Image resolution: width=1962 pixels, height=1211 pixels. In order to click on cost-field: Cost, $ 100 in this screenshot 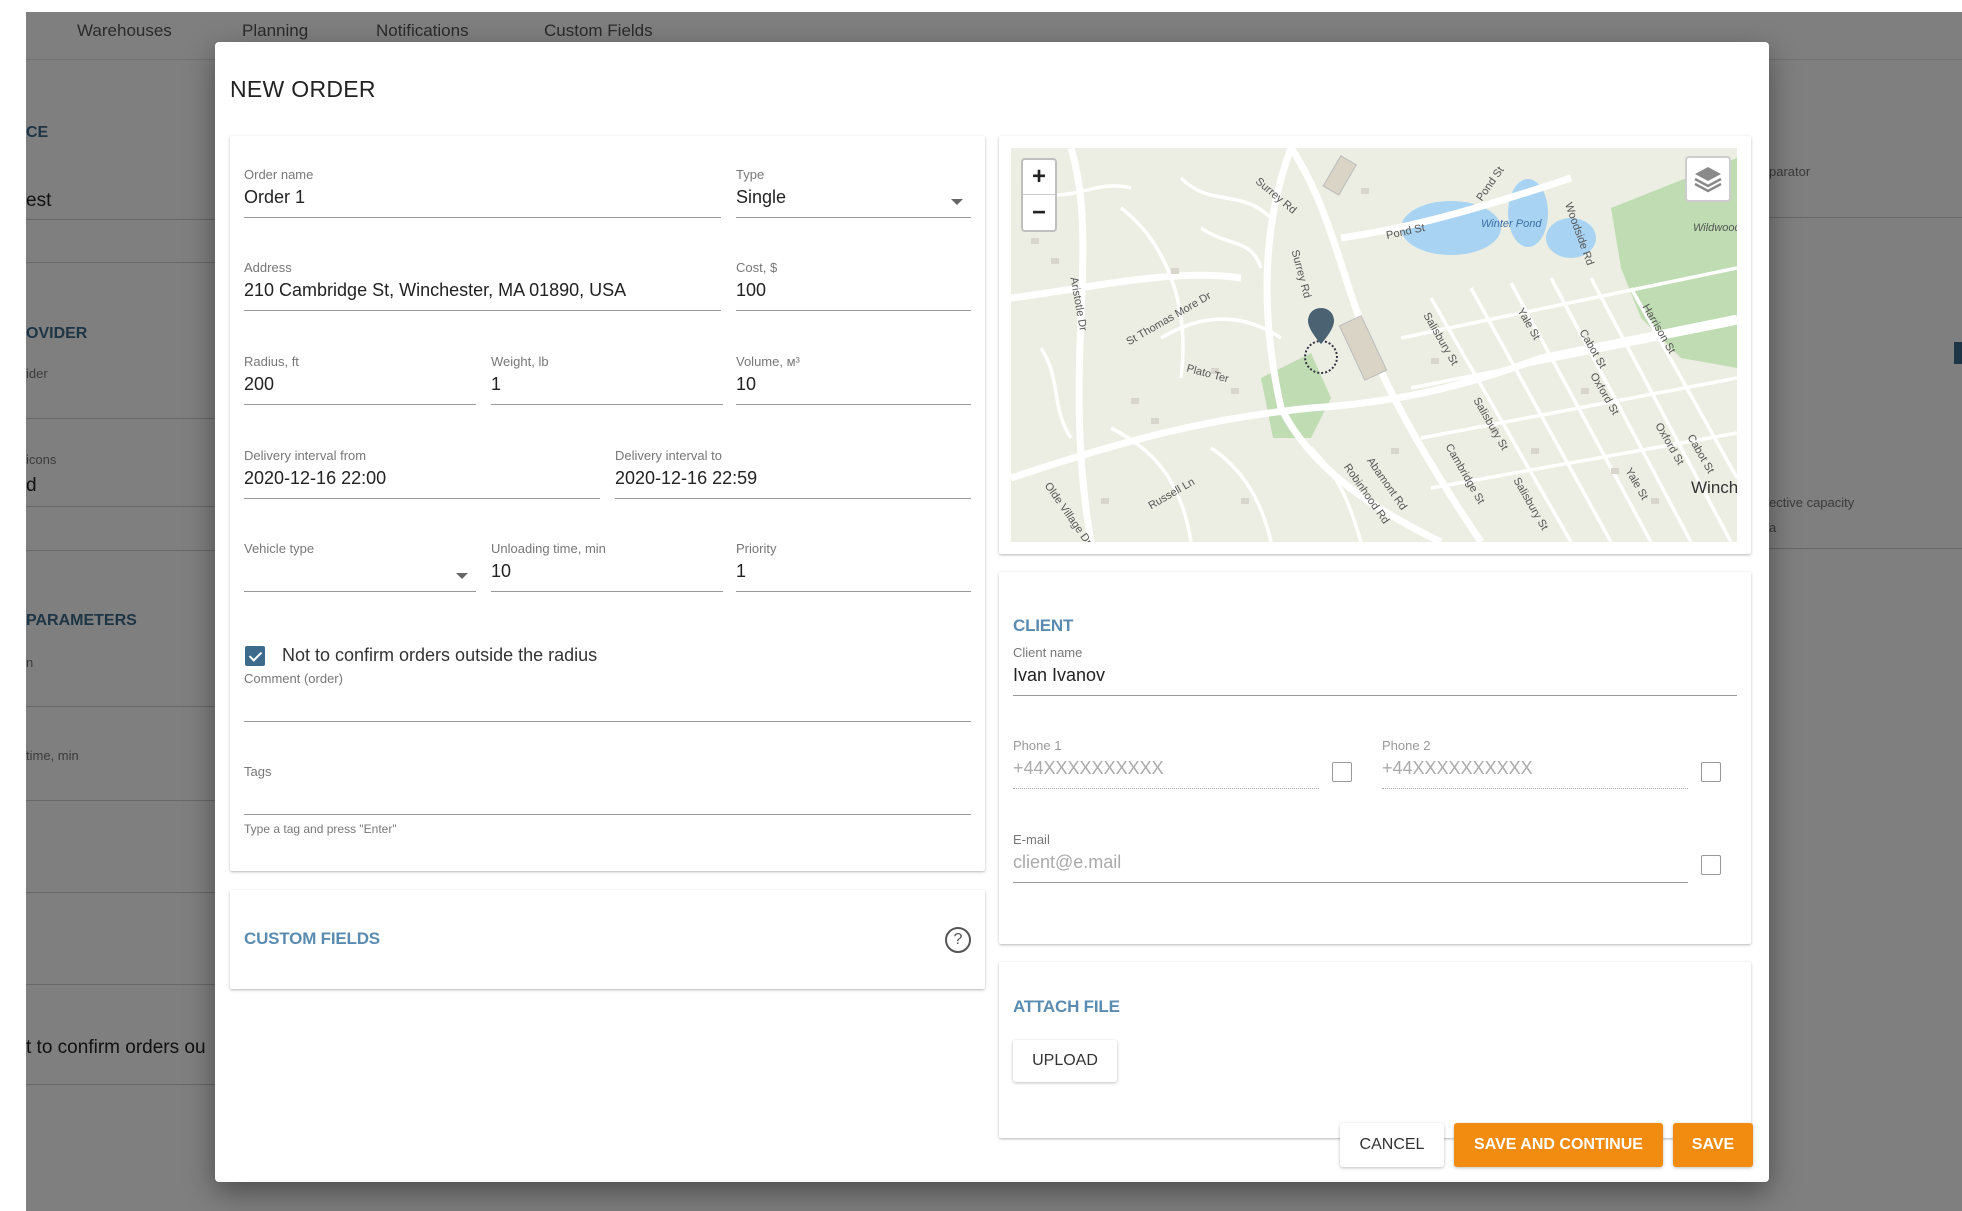, I will do `click(853, 285)`.